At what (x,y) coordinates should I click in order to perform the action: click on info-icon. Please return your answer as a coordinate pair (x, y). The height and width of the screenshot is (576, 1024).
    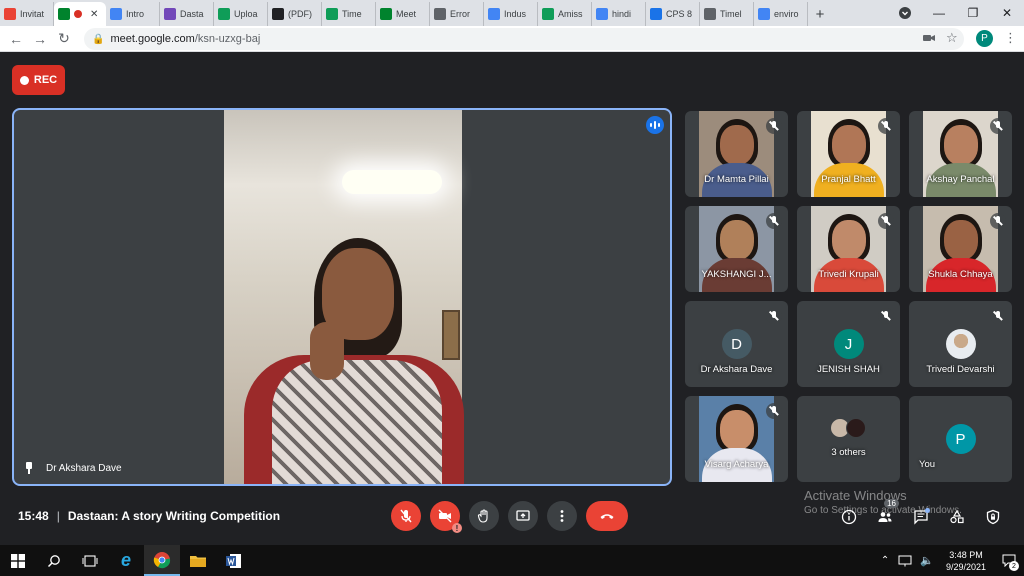
    Looking at the image, I should click on (849, 517).